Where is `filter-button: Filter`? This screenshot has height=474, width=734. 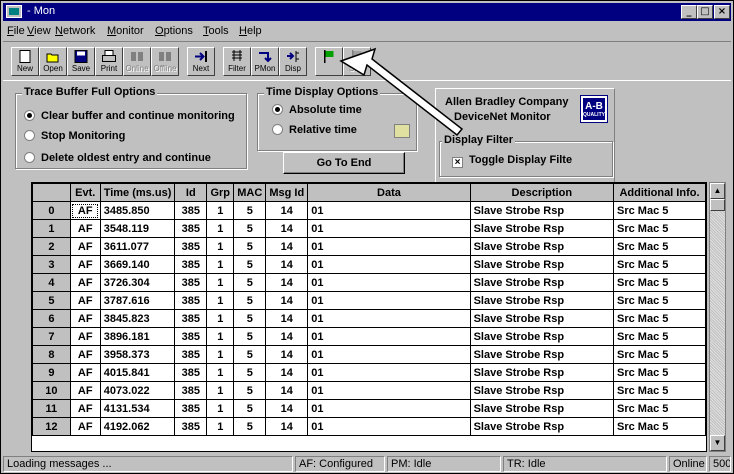
filter-button: Filter is located at coordinates (237, 61).